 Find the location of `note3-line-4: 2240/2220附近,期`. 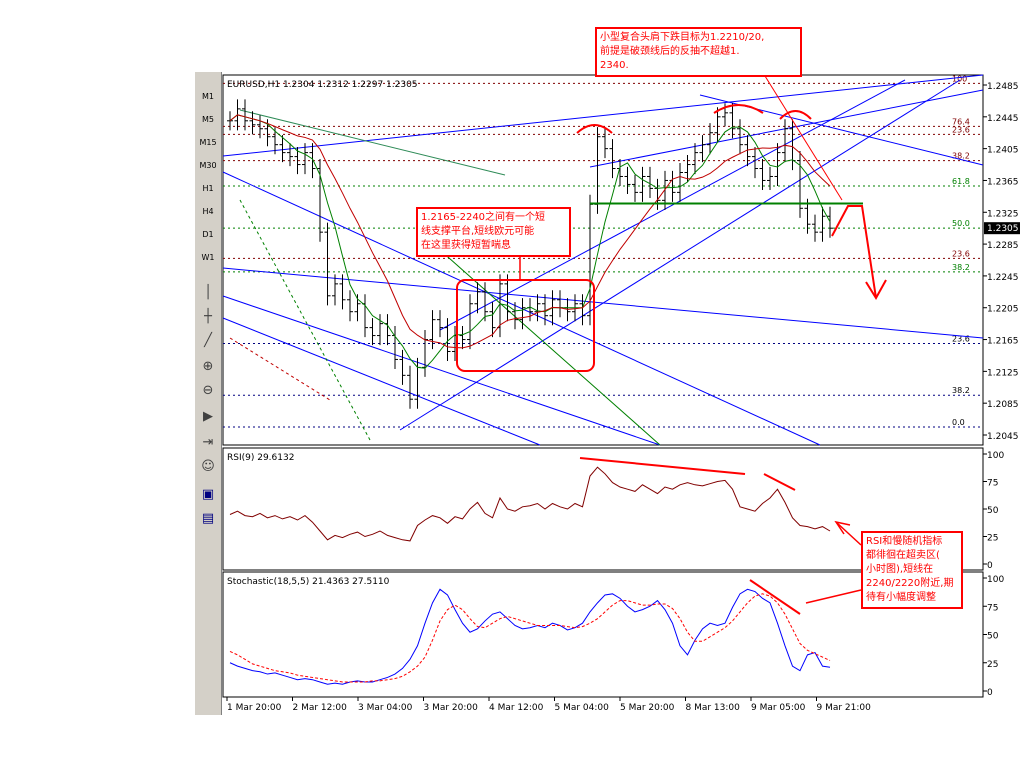

note3-line-4: 2240/2220附近,期 is located at coordinates (910, 583).